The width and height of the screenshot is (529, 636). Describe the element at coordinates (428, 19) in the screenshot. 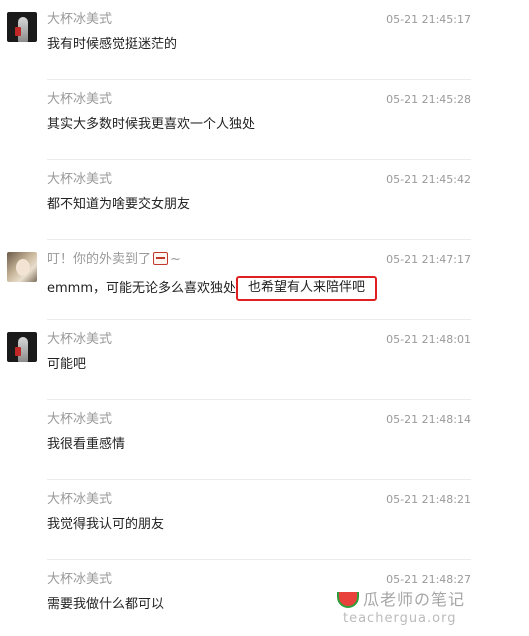

I see `message-timestamp: 05-21 21:45:17` at that location.